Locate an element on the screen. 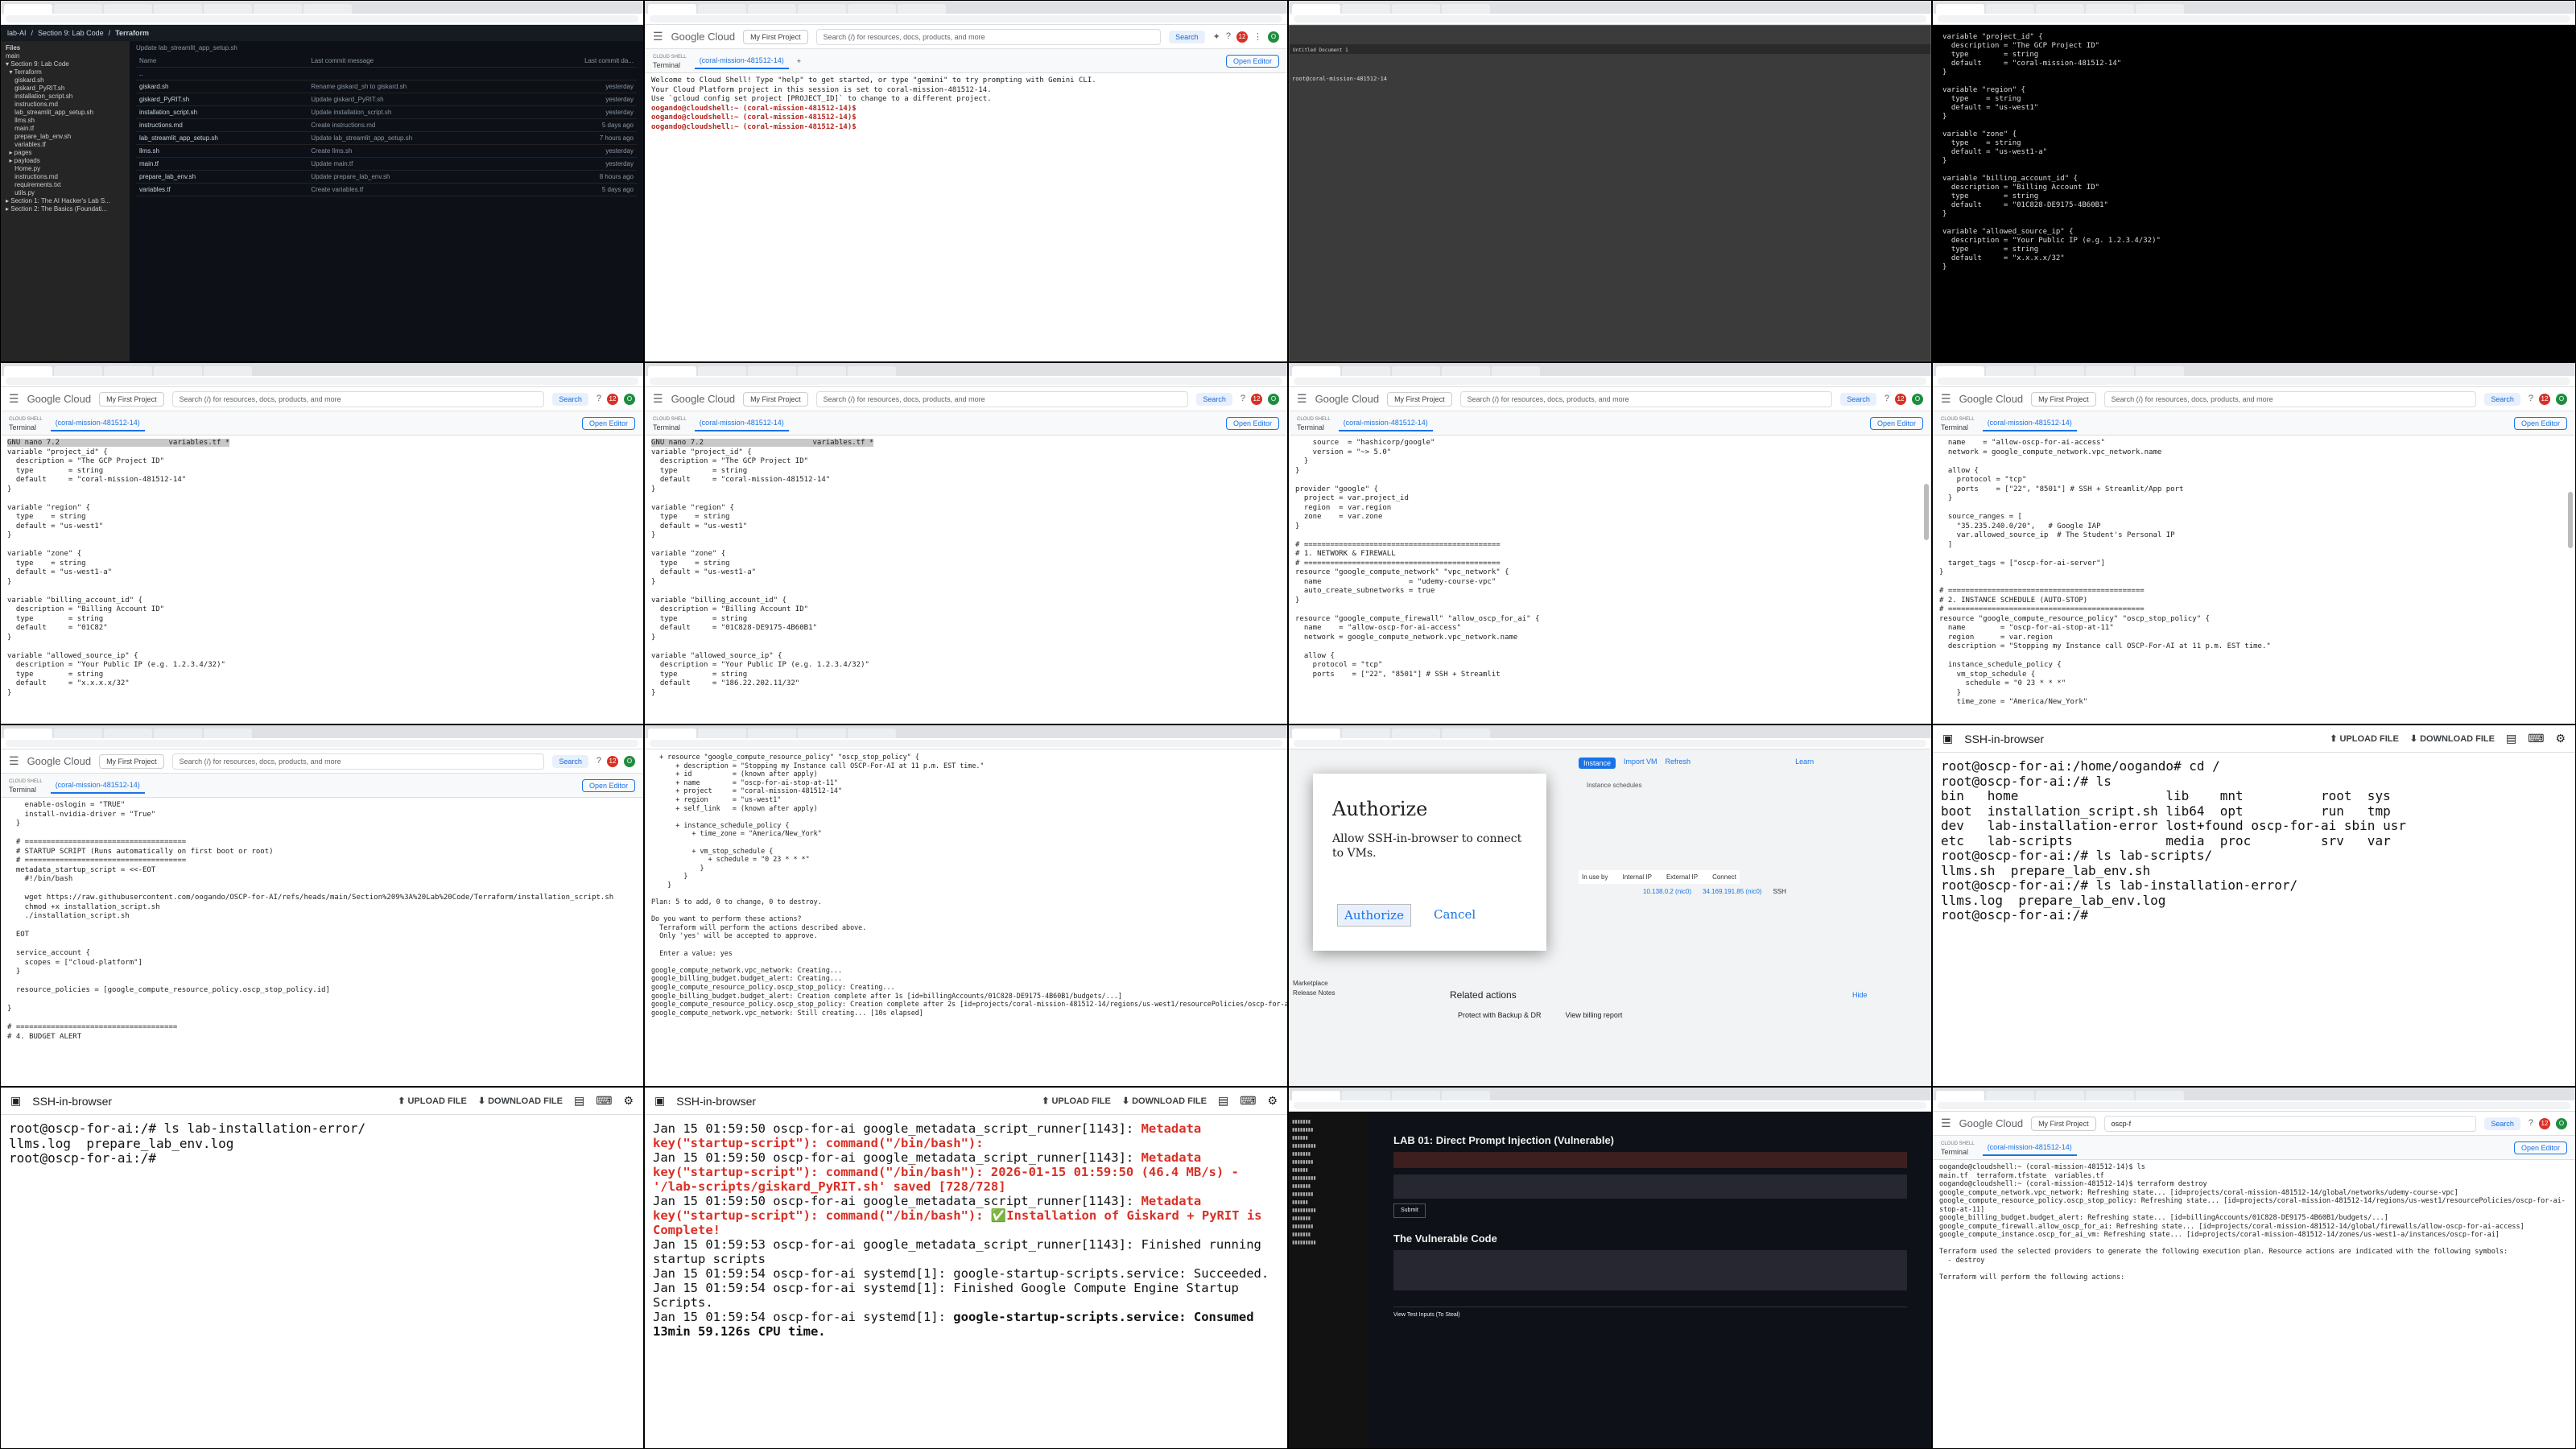 Image resolution: width=2576 pixels, height=1449 pixels. commit-message: Update lab_streamlit_app_setup.sh is located at coordinates (386, 48).